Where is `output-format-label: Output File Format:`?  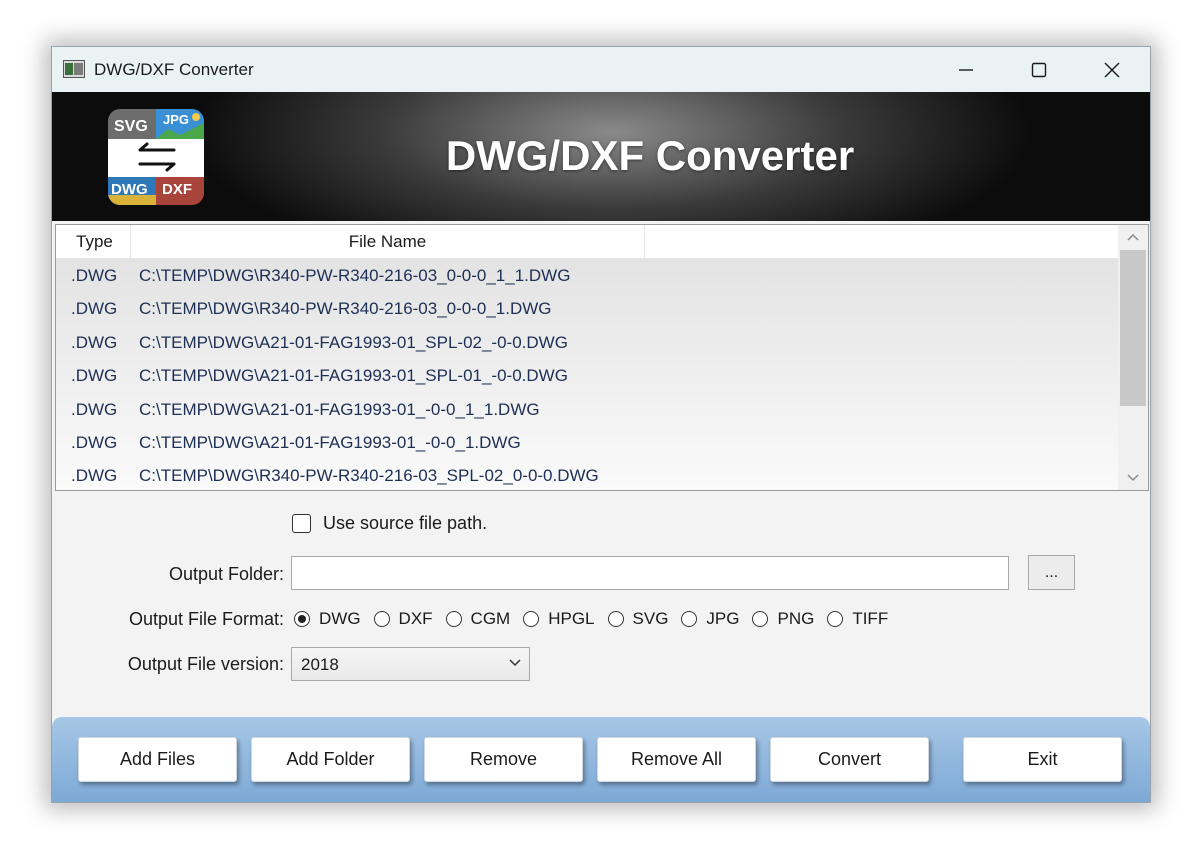 output-format-label: Output File Format: is located at coordinates (206, 619).